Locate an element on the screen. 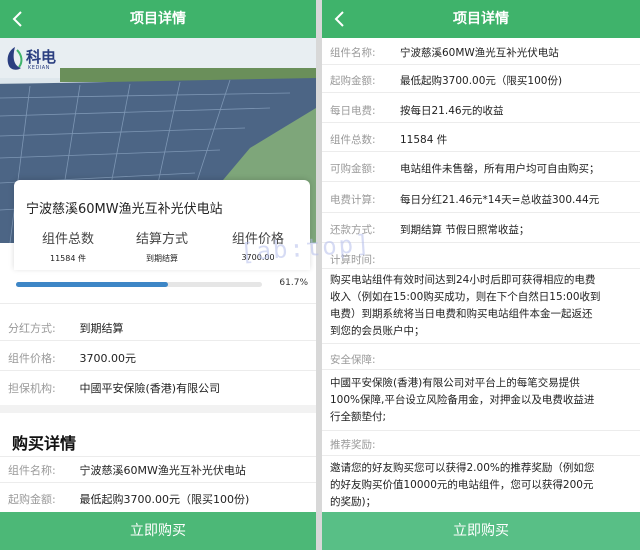 This screenshot has width=640, height=550. stat-value: 11584 件 is located at coordinates (68, 258).